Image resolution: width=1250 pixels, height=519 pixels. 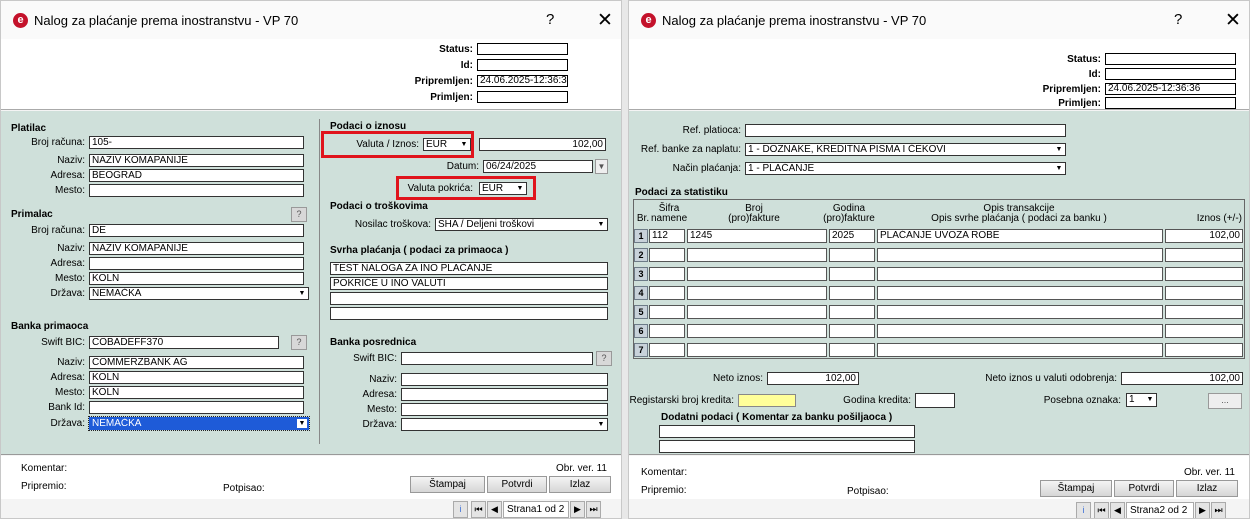 I want to click on ref-platioca-input, so click(x=905, y=130).